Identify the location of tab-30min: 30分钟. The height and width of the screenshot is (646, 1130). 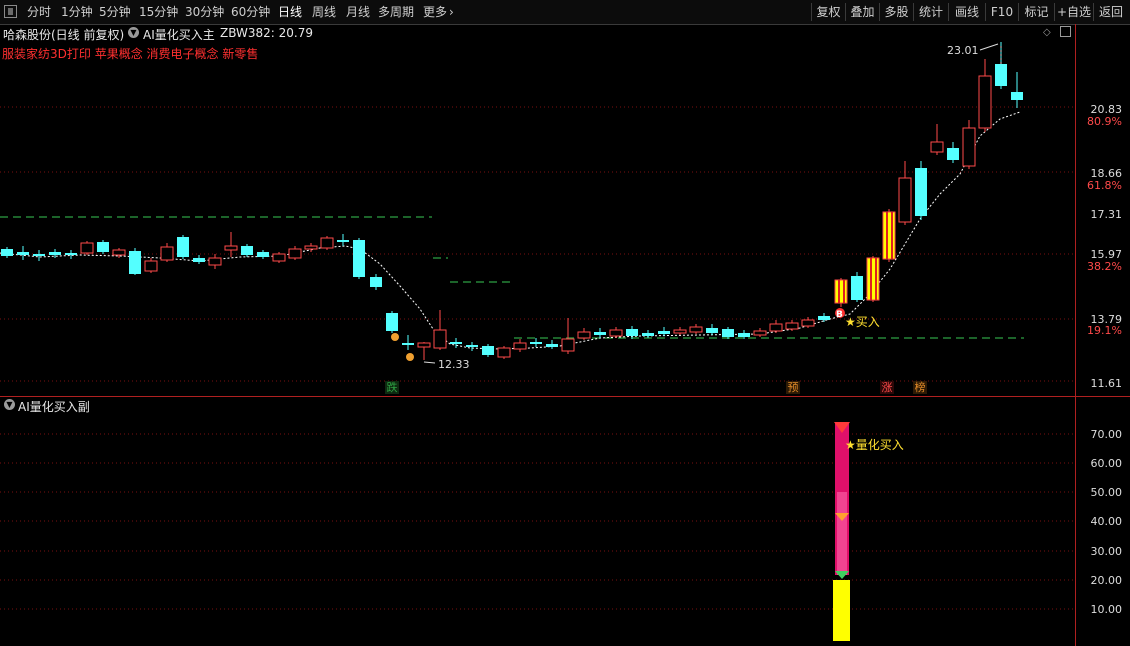
(204, 12).